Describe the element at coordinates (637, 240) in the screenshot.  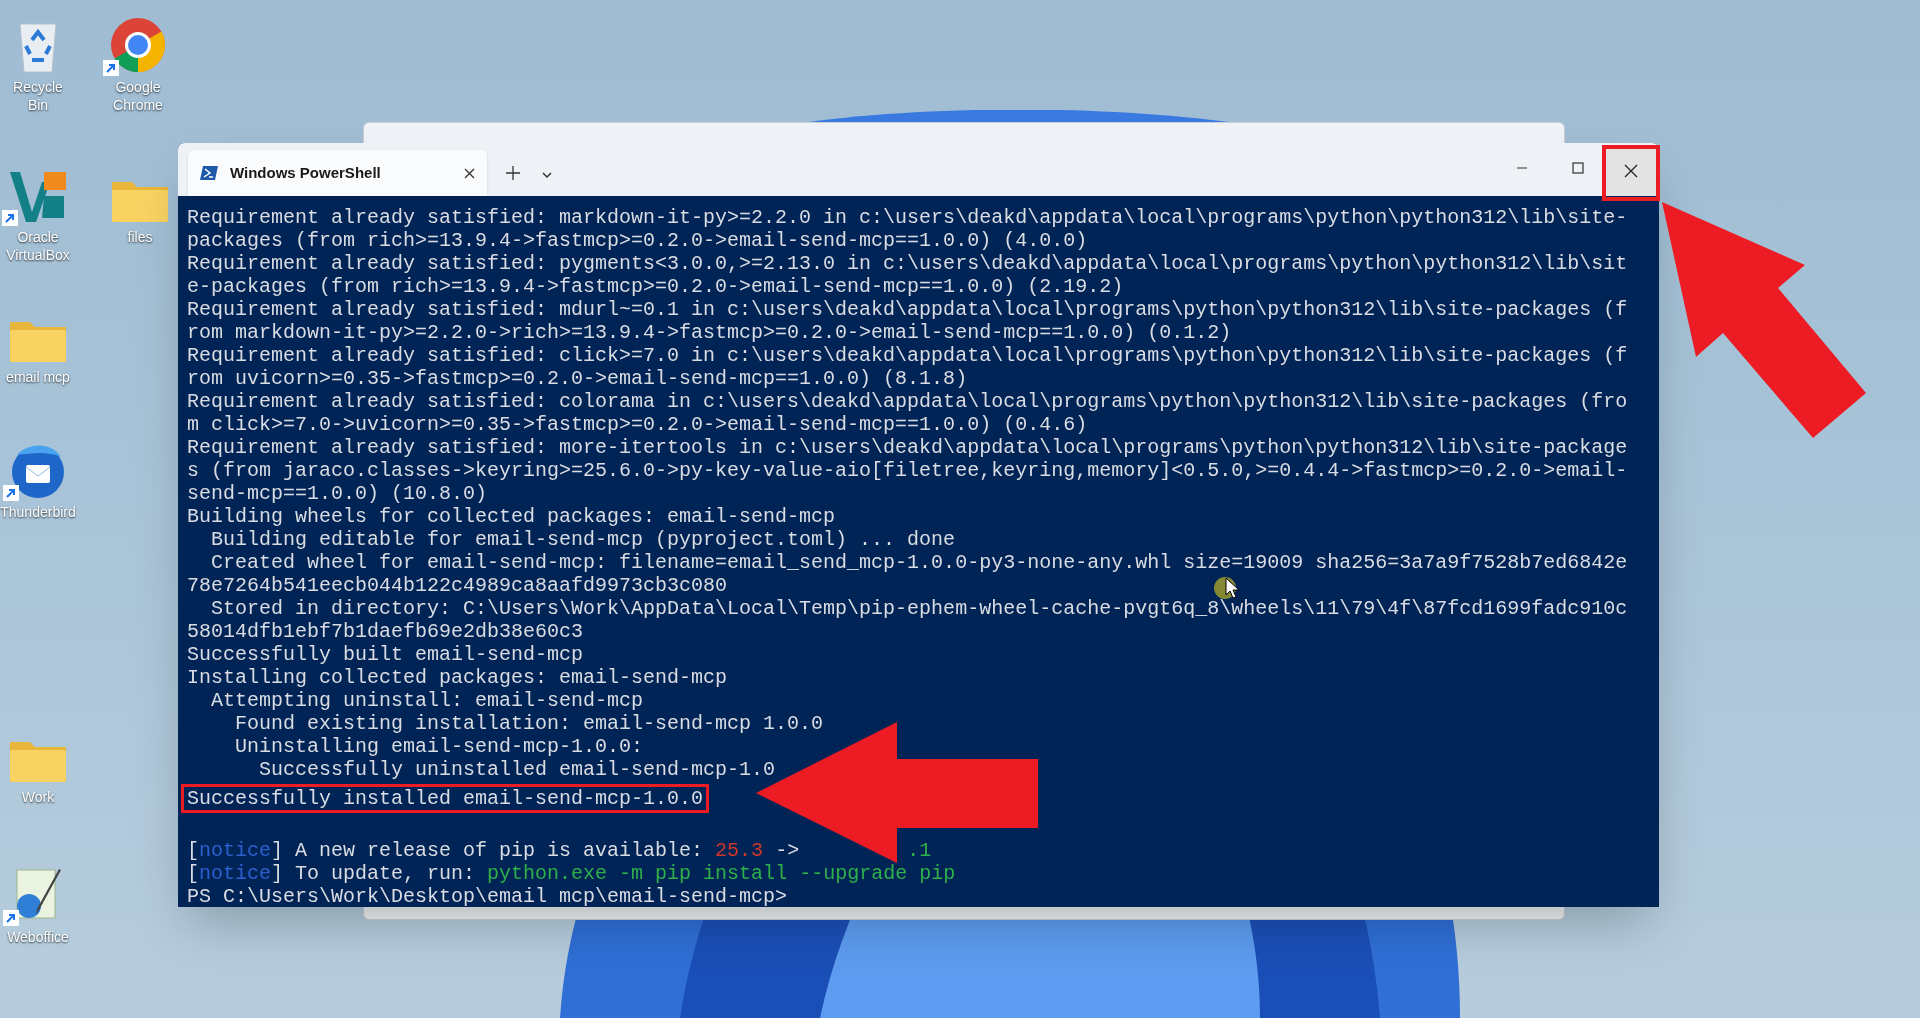
I see `console-text: packages (from rich>=13.9.4->fastmcp>=0.2.0->email-send-mcp==1.0.0) (4.0.0)` at that location.